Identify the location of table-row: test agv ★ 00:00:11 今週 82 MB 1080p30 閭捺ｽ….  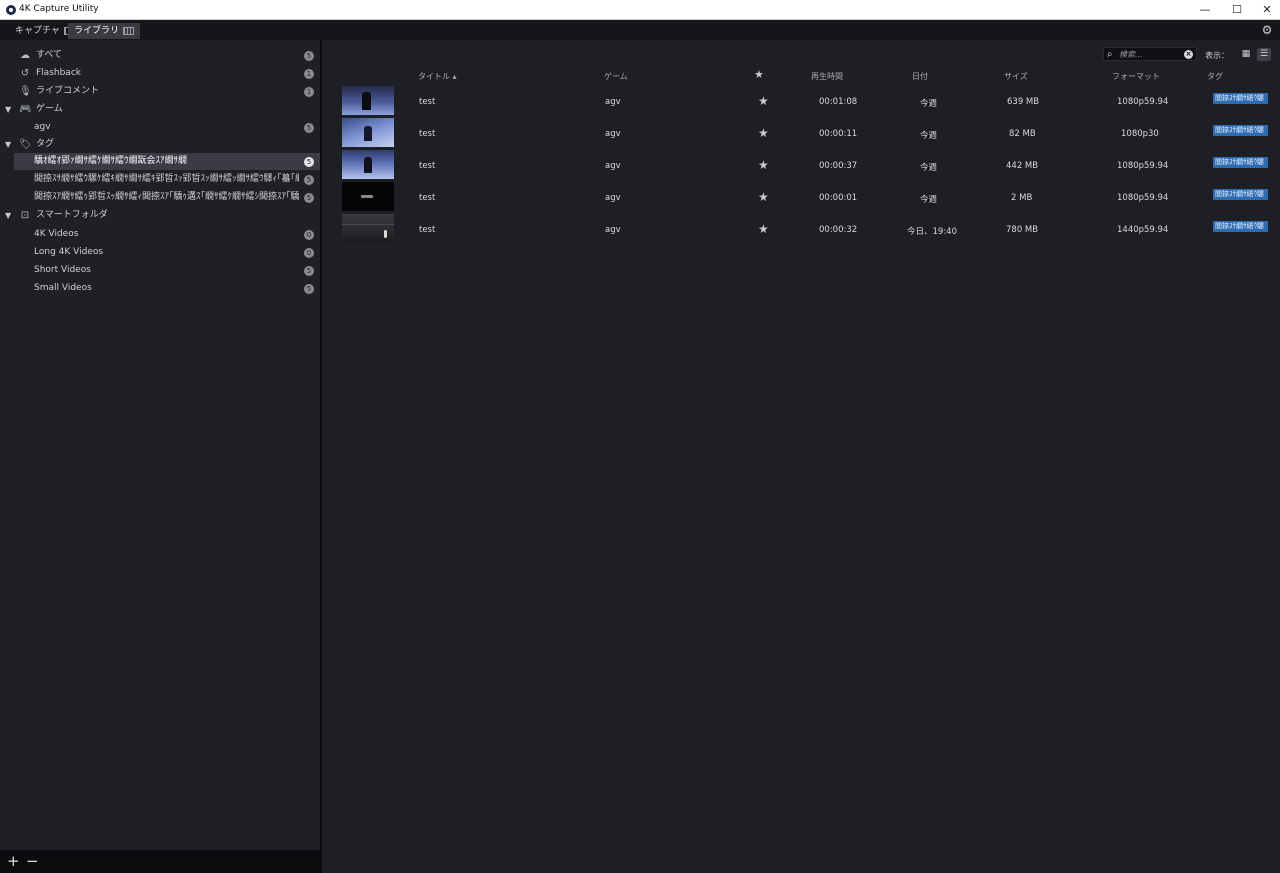
(801, 134).